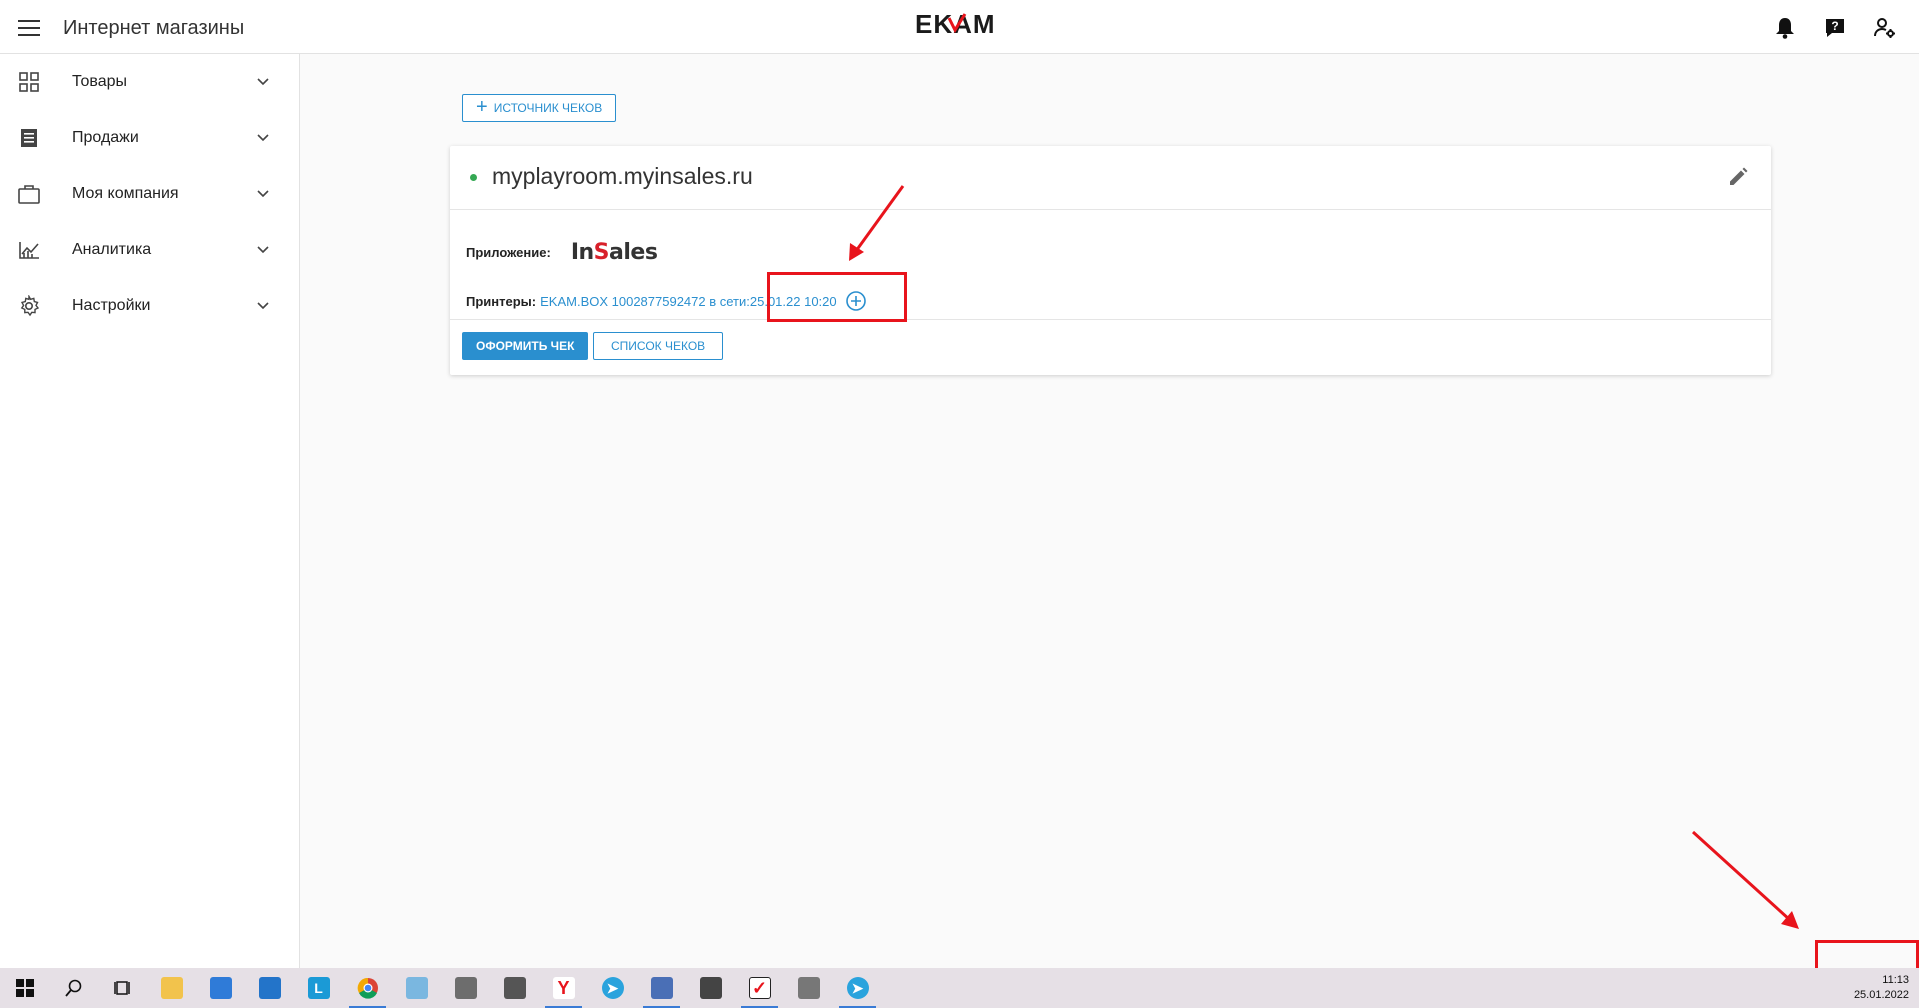 The height and width of the screenshot is (1008, 1919). What do you see at coordinates (1895, 980) in the screenshot?
I see `clock-time: 11:13` at bounding box center [1895, 980].